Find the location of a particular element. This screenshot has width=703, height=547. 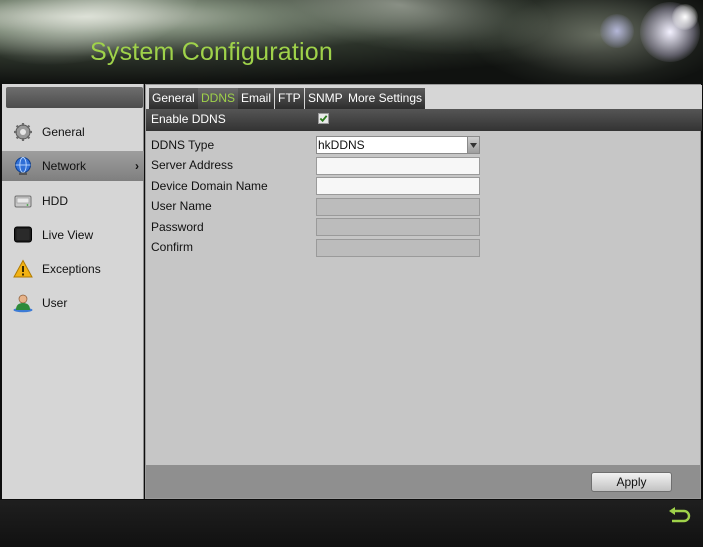

sidebar-item-hdd: HDD is located at coordinates (73, 201).